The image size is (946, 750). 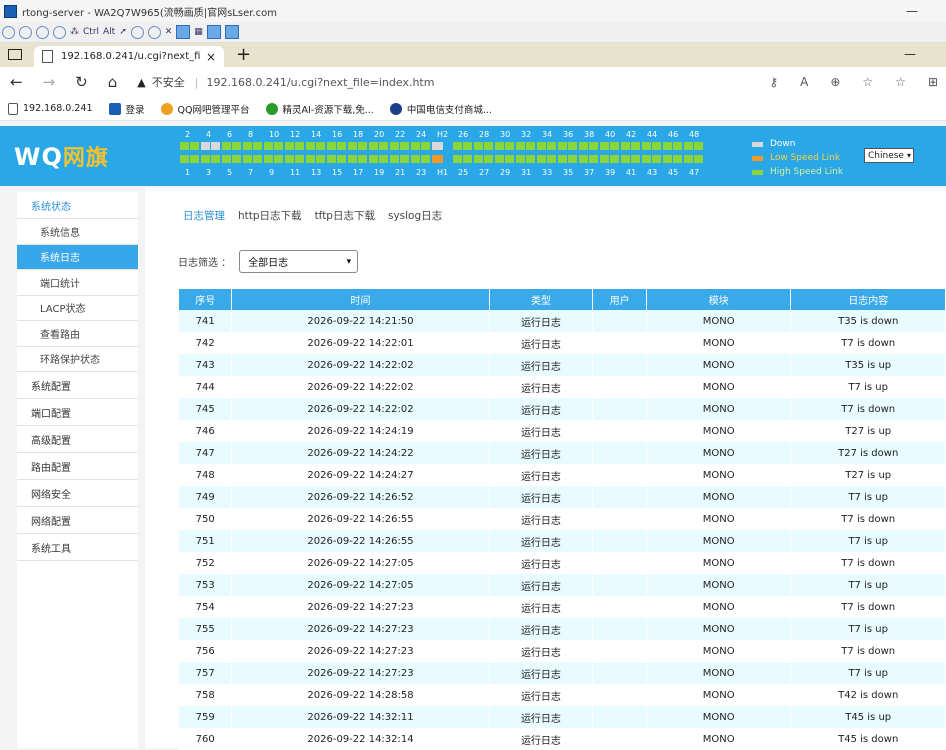 What do you see at coordinates (126, 109) in the screenshot?
I see `bookmark-item: 登录` at bounding box center [126, 109].